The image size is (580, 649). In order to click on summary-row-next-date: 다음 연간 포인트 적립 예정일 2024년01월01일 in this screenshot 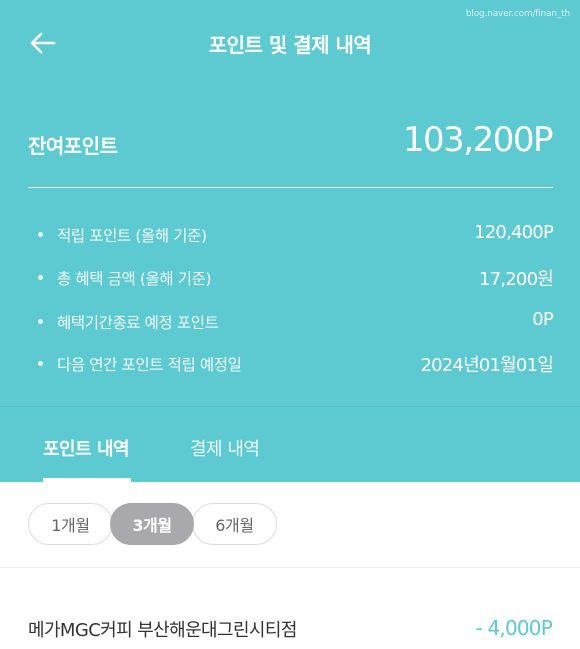, I will do `click(296, 363)`.